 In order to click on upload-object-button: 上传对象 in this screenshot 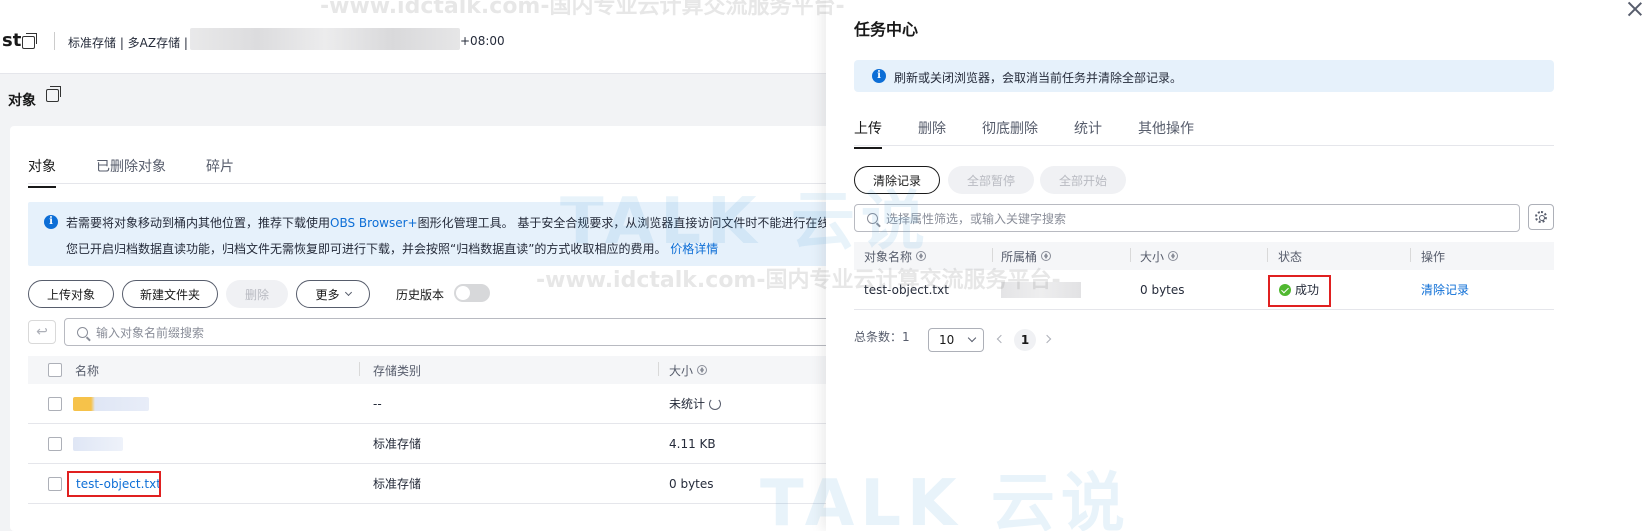, I will do `click(71, 294)`.